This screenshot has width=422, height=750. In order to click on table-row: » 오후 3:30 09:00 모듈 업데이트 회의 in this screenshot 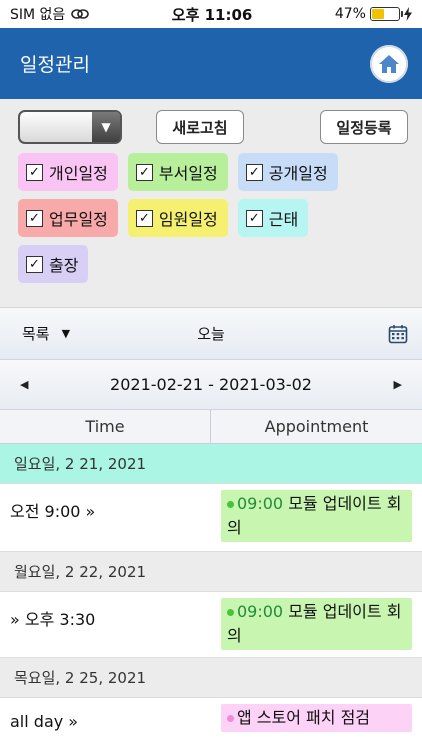, I will do `click(211, 625)`.